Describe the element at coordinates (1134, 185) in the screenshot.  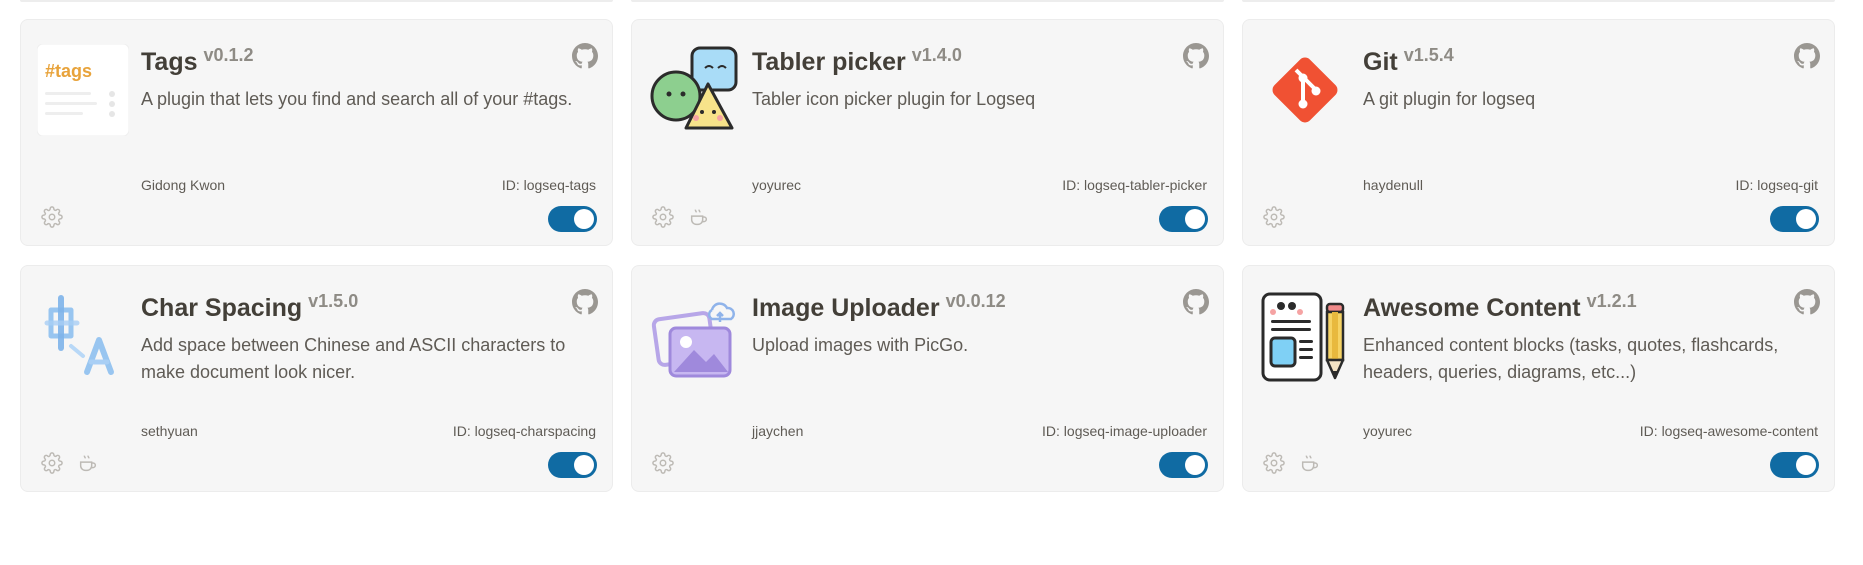
I see `plugin-id: ID: logseq-tabler-picker` at that location.